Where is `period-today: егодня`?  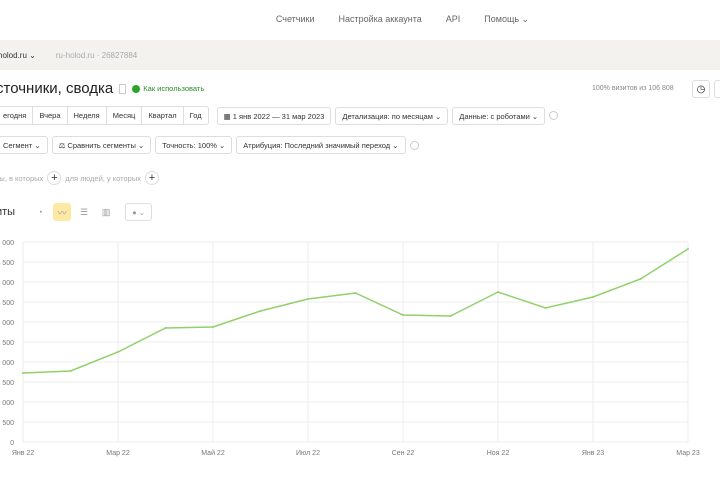
period-today: егодня is located at coordinates (17, 115).